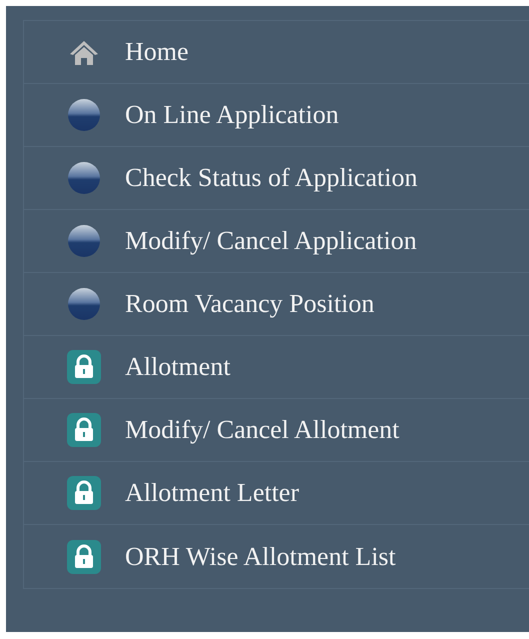 This screenshot has height=639, width=529. What do you see at coordinates (157, 52) in the screenshot?
I see `menu-item: Home` at bounding box center [157, 52].